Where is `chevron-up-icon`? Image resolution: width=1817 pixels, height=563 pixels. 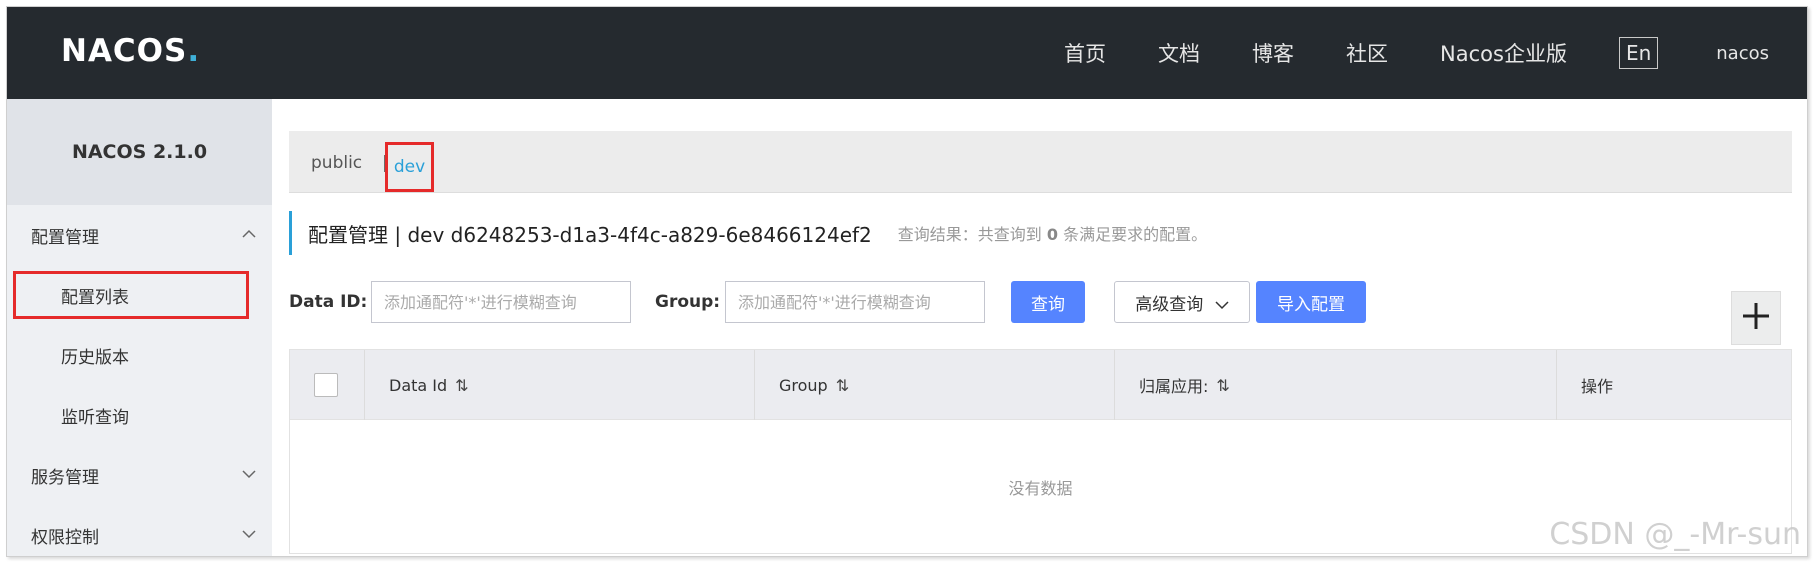 chevron-up-icon is located at coordinates (249, 235).